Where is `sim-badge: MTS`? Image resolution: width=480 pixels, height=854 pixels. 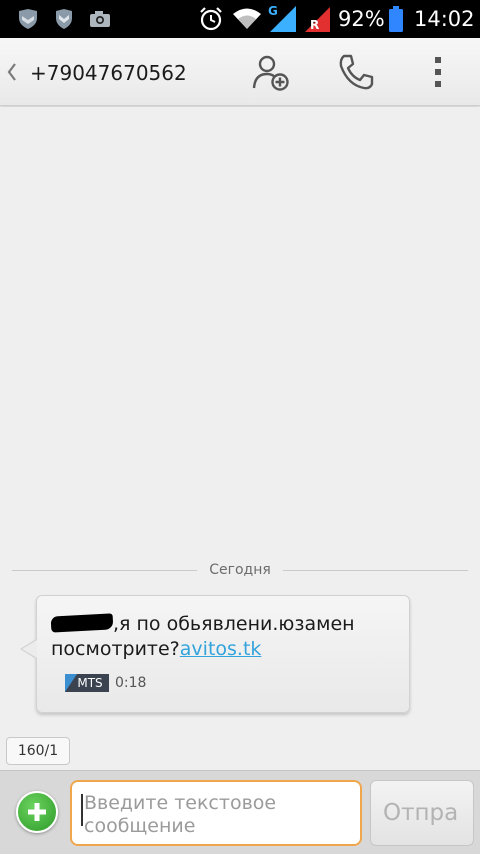
sim-badge: MTS is located at coordinates (87, 683).